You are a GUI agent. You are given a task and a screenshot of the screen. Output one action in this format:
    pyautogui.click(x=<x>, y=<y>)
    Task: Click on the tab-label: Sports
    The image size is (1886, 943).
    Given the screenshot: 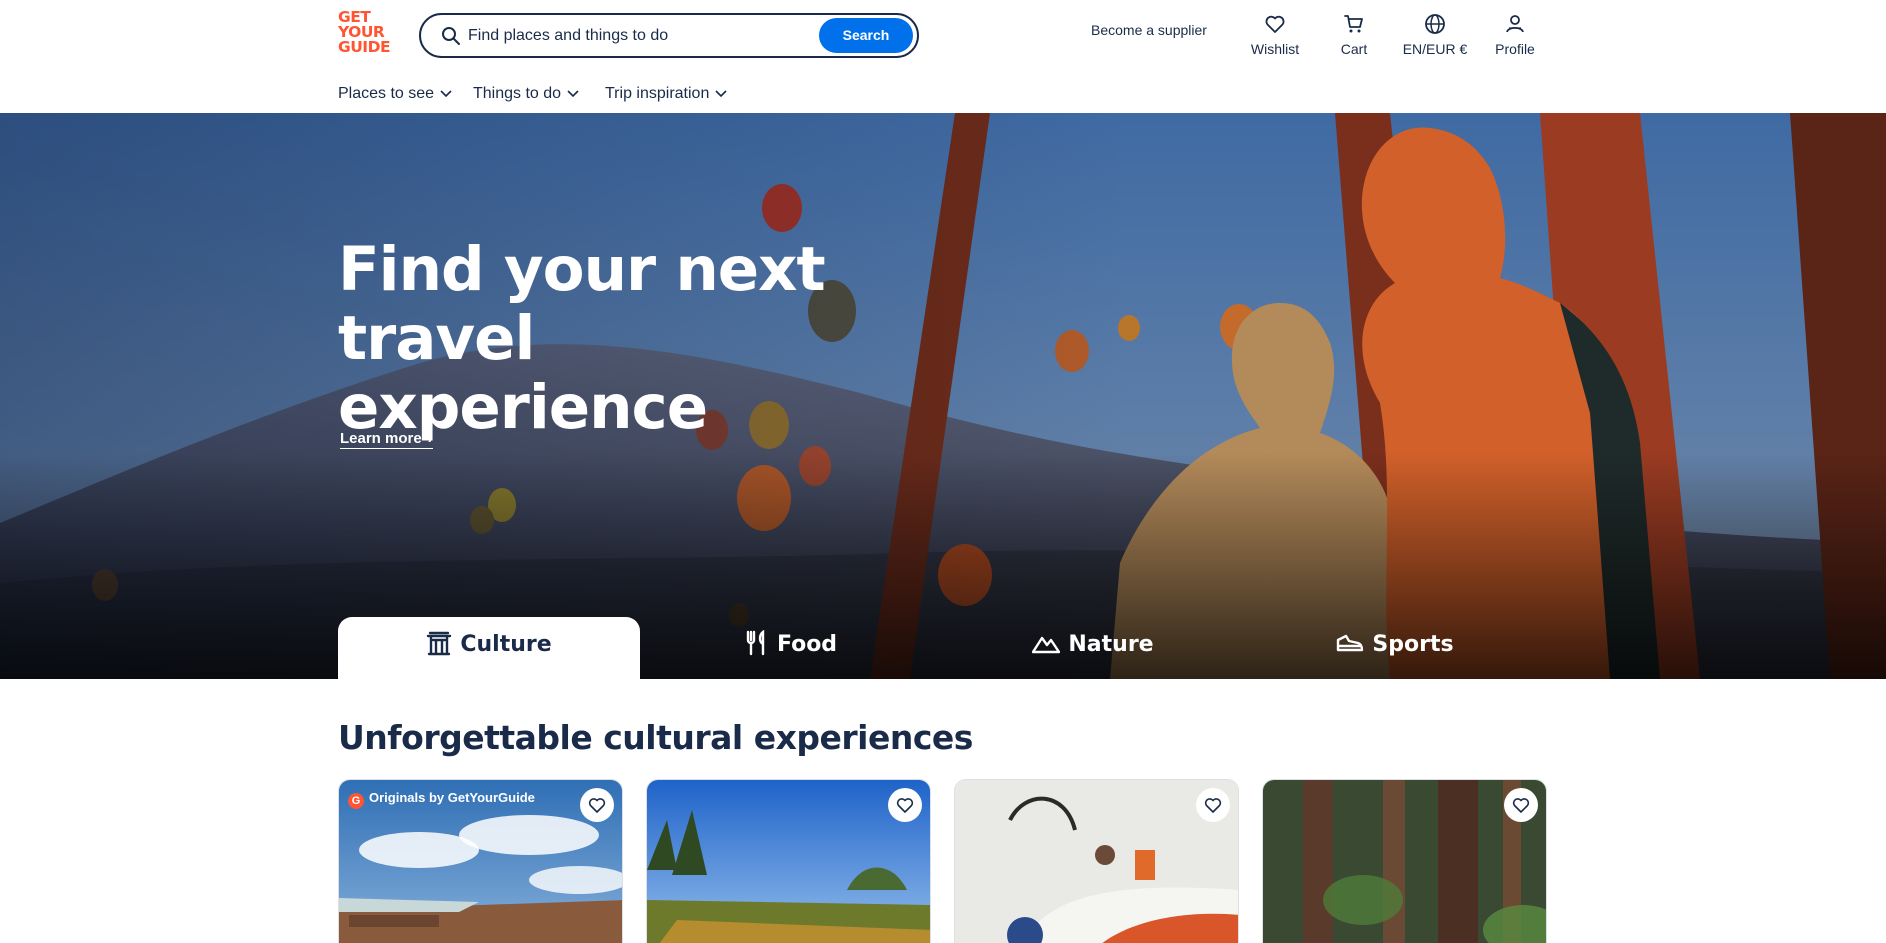 What is the action you would take?
    pyautogui.click(x=1413, y=644)
    